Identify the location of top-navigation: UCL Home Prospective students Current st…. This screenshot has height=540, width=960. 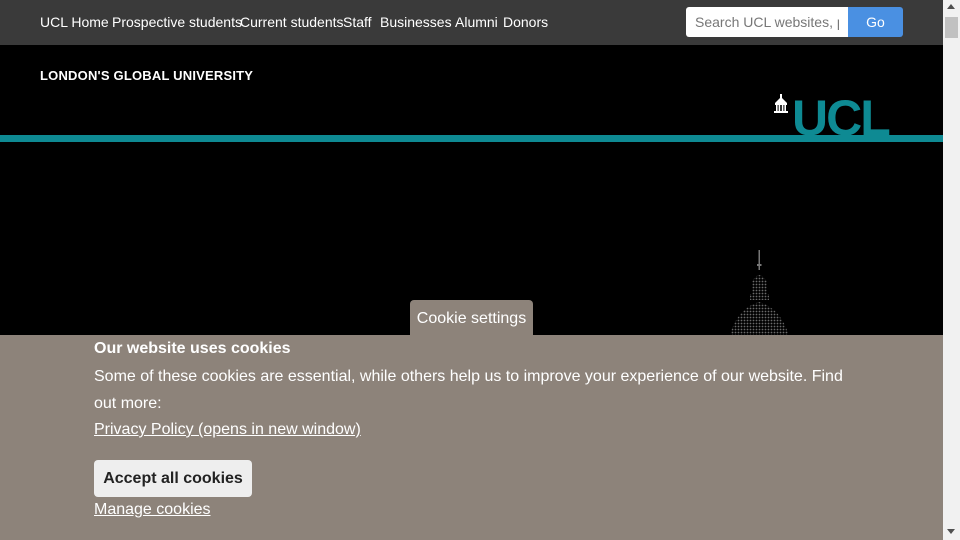
(471, 22).